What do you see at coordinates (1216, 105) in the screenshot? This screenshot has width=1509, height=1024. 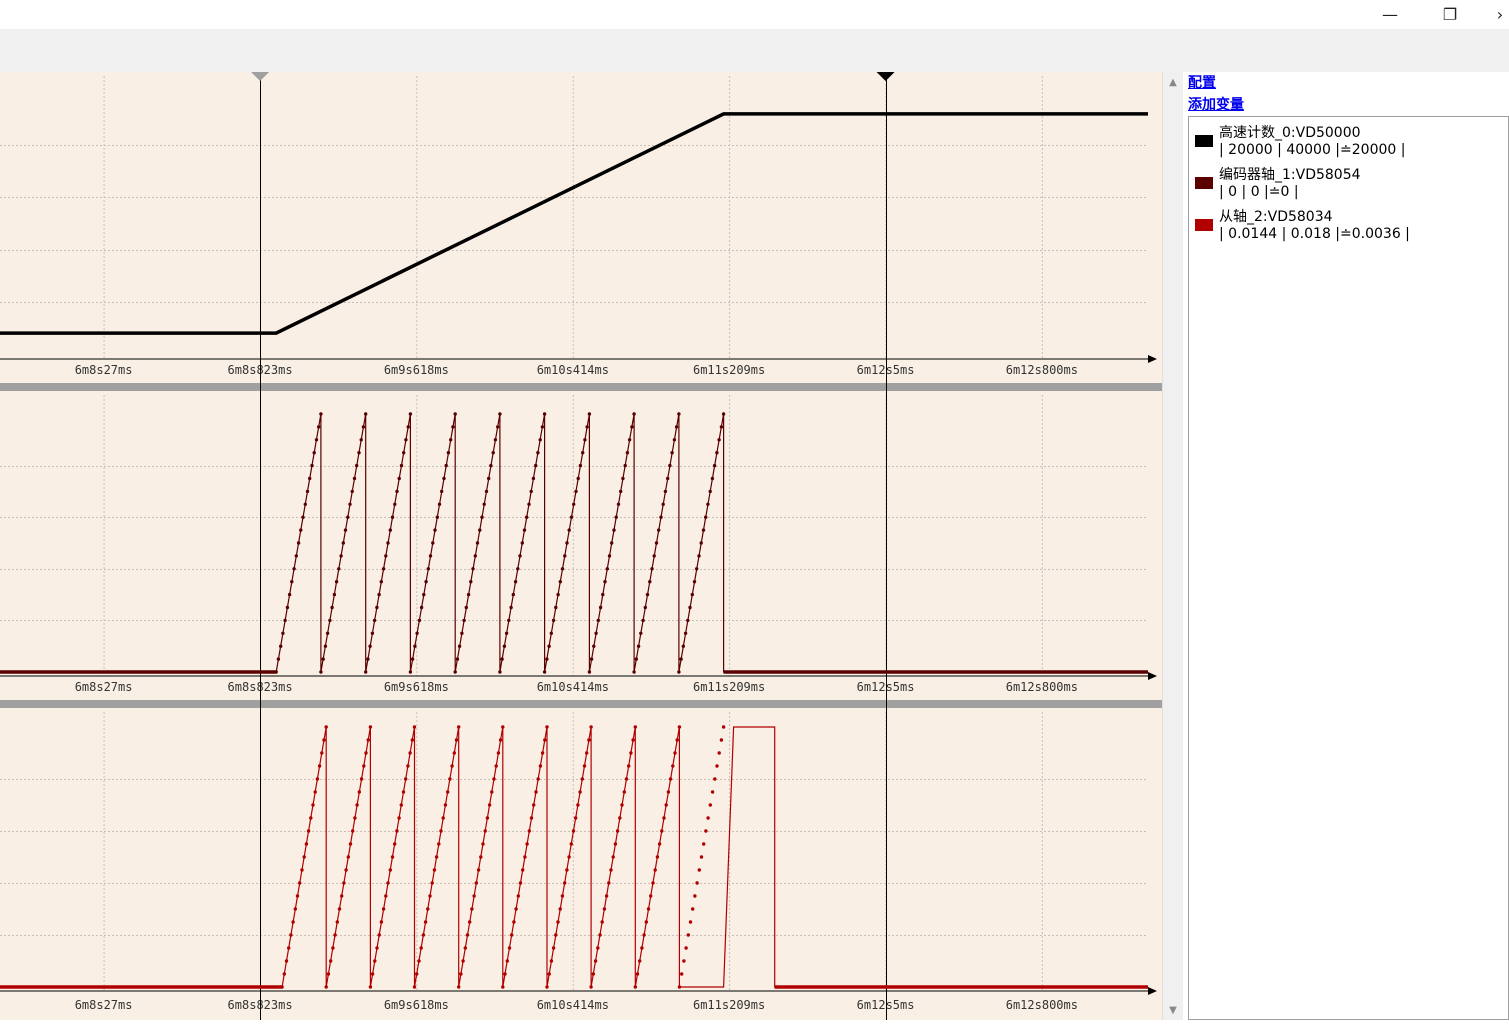 I see `add-variable-link: 添加变量` at bounding box center [1216, 105].